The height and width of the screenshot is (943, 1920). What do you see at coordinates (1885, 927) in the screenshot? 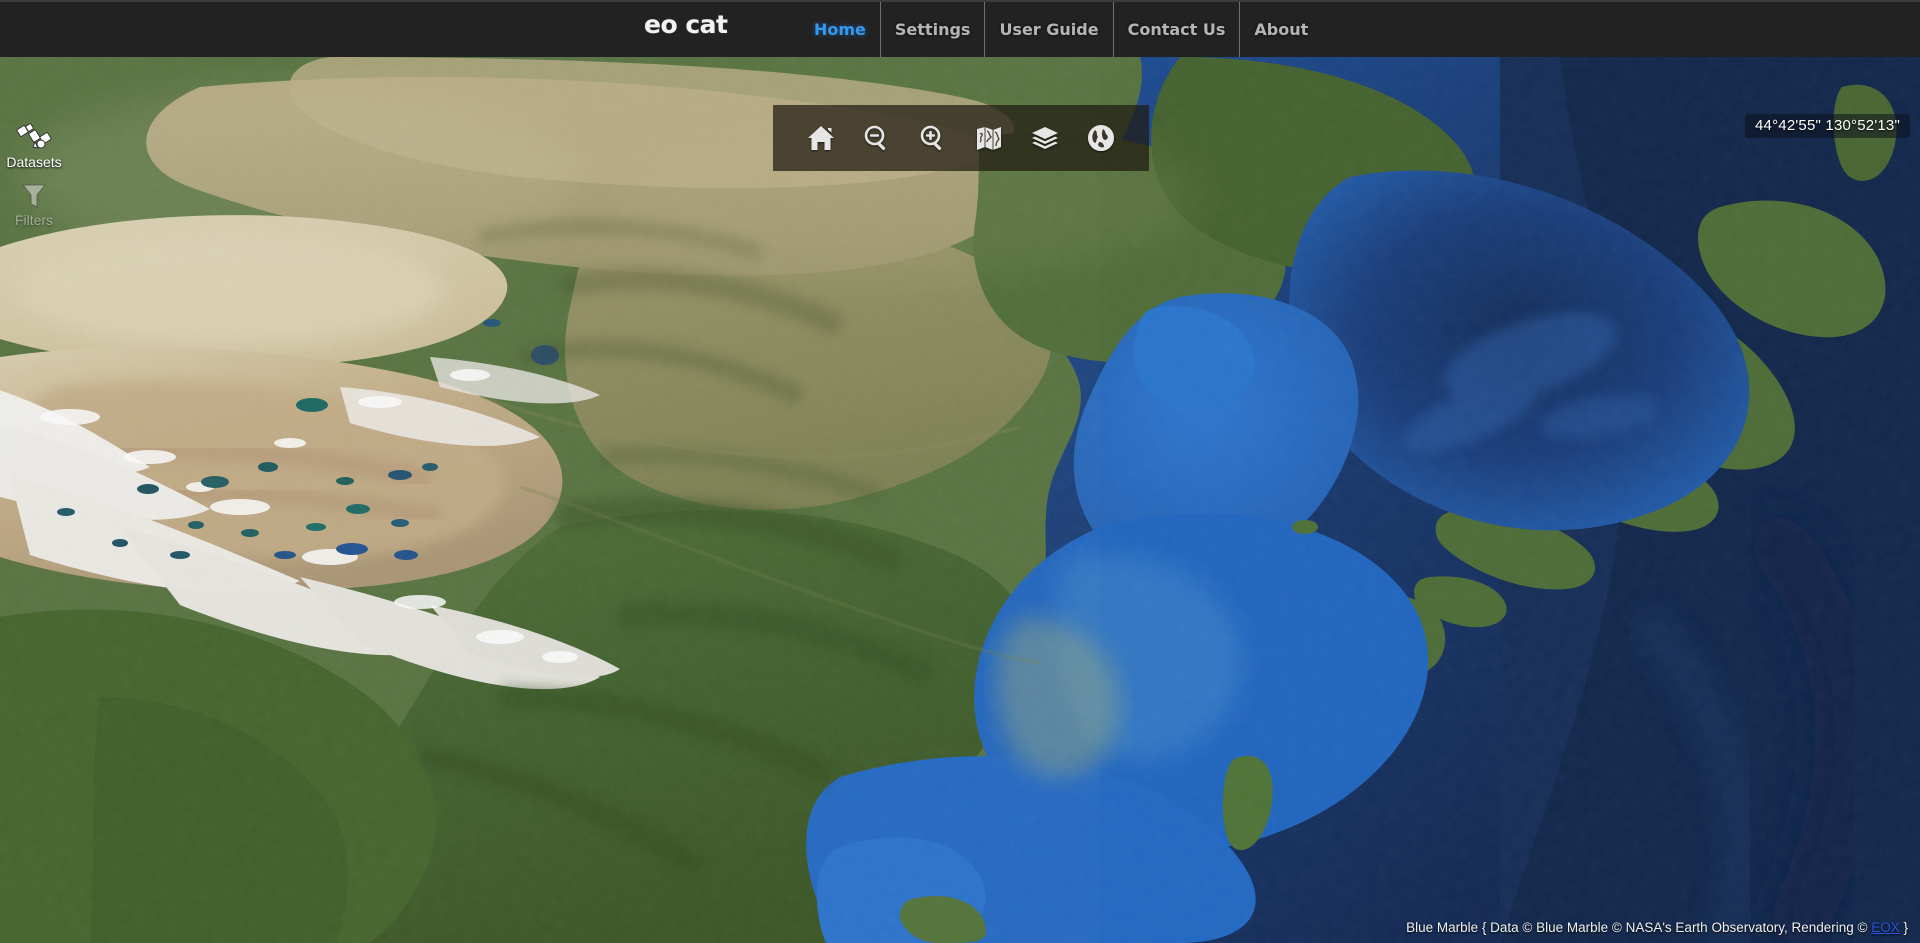
I see `attribution-eox-link: EOX` at bounding box center [1885, 927].